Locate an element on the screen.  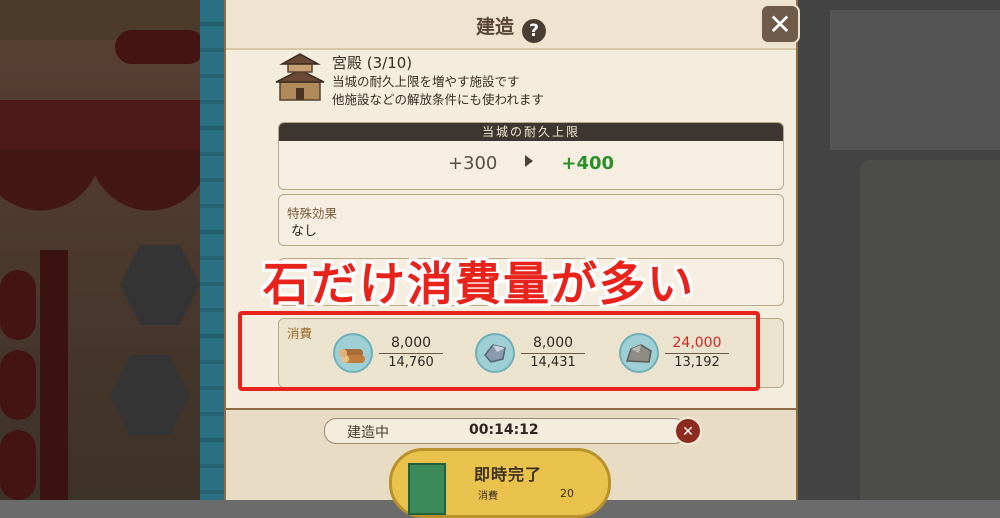
annotation-caption: 石だけ消費量が多い is located at coordinates (479, 284).